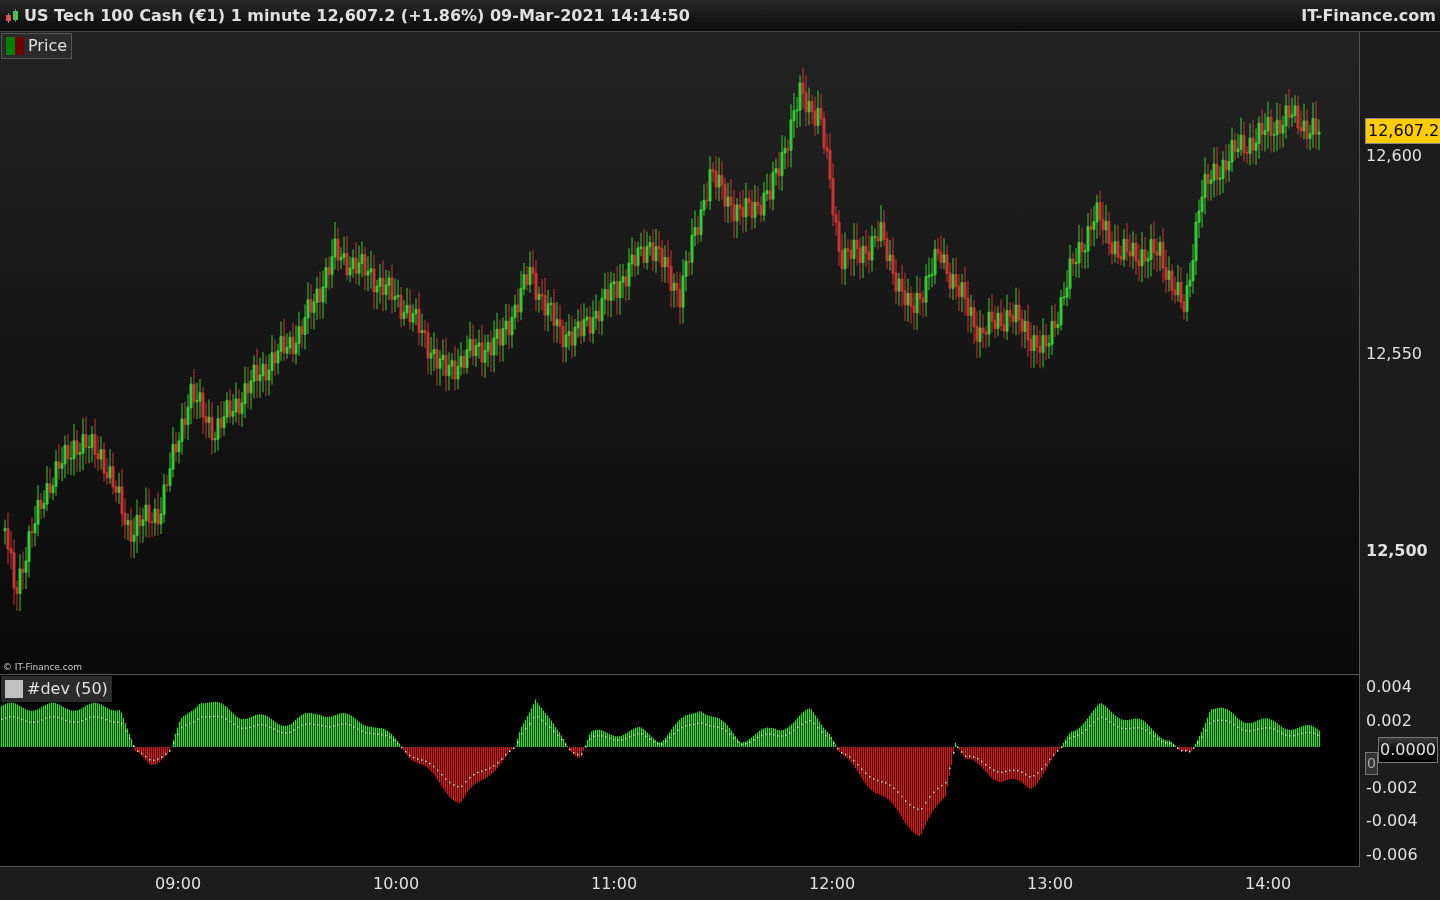 The height and width of the screenshot is (900, 1440). What do you see at coordinates (67, 689) in the screenshot?
I see `legend-label: #dev (50)` at bounding box center [67, 689].